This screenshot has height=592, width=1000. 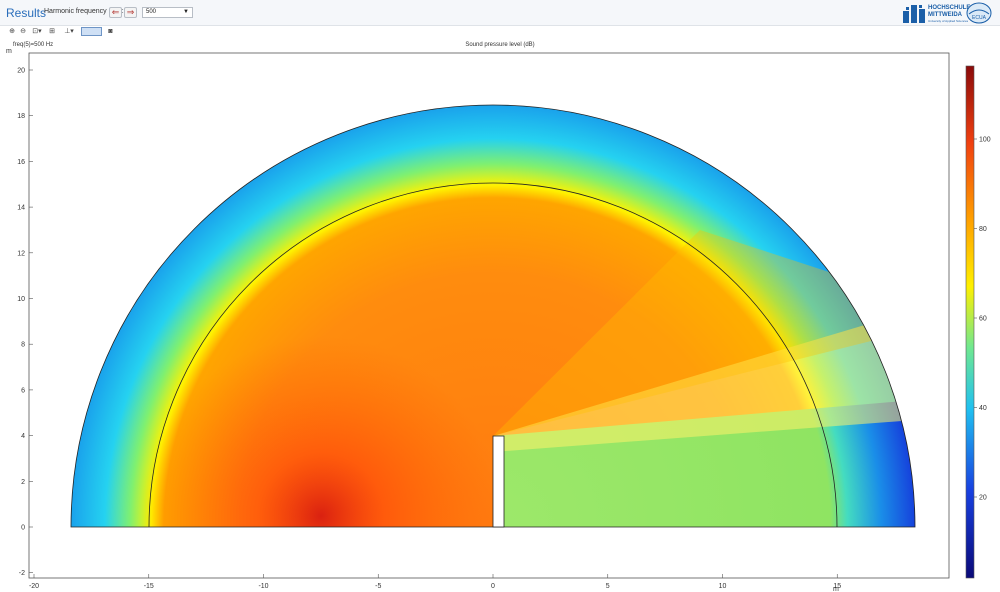 I want to click on x-tick-label: -15, so click(x=149, y=586).